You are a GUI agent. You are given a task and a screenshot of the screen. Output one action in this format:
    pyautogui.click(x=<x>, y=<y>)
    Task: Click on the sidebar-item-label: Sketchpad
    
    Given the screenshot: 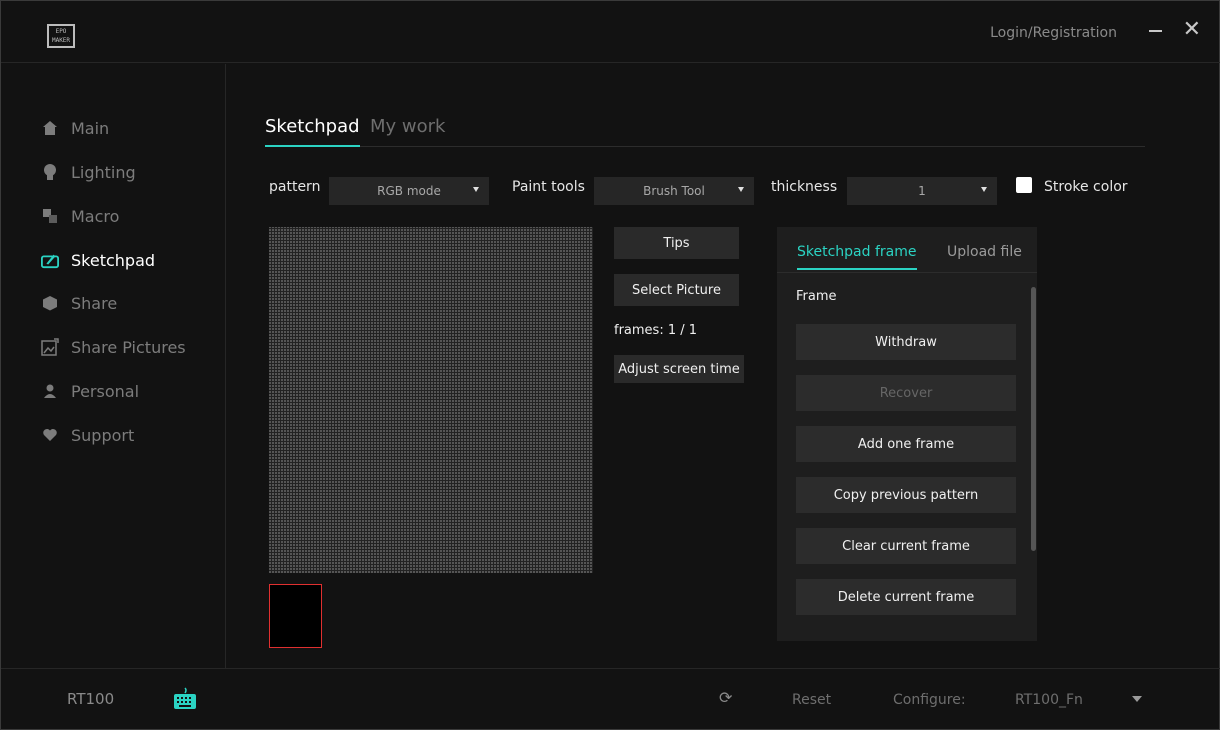 What is the action you would take?
    pyautogui.click(x=113, y=260)
    